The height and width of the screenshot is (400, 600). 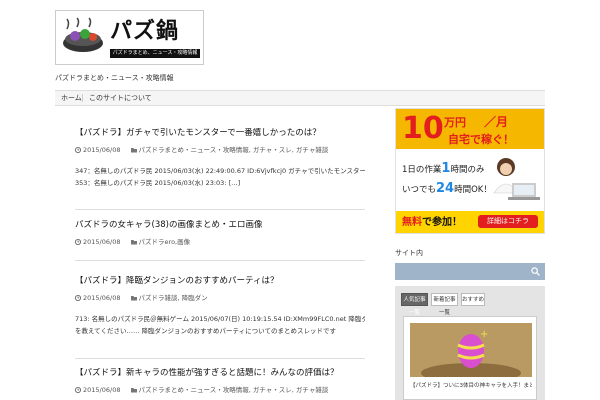 I want to click on ad-unit: 万円, so click(x=455, y=122).